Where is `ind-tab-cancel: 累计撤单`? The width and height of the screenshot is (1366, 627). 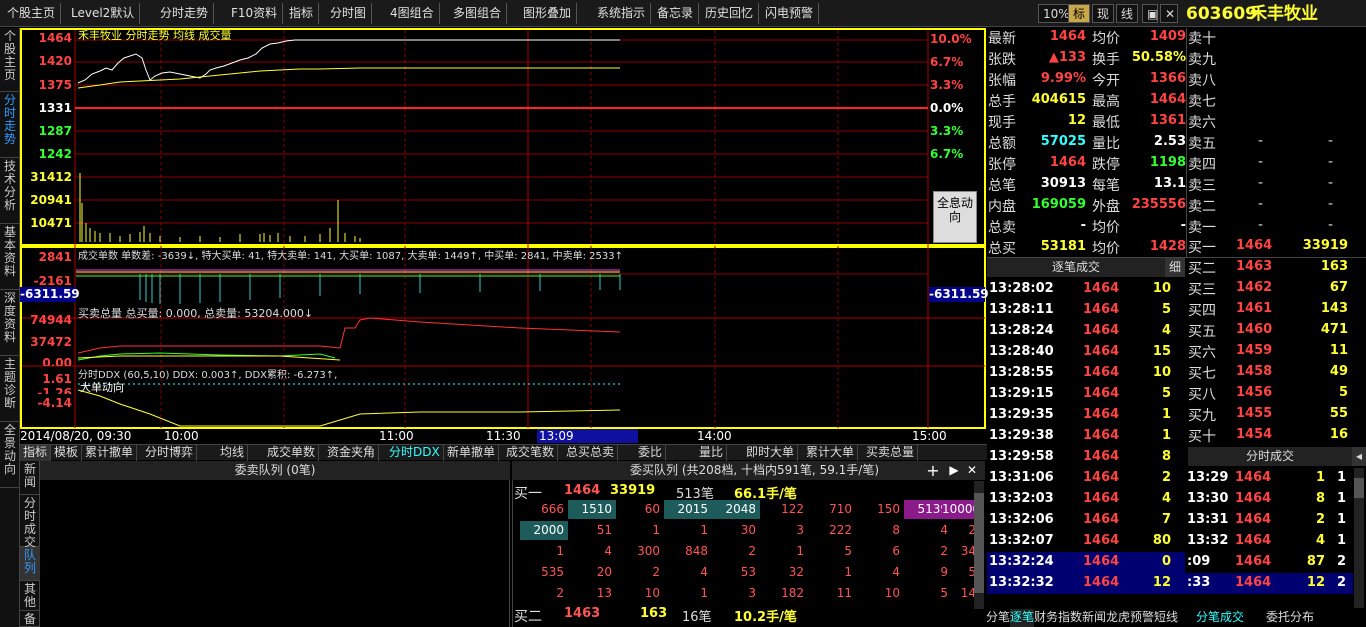
ind-tab-cancel: 累计撤单 is located at coordinates (110, 453).